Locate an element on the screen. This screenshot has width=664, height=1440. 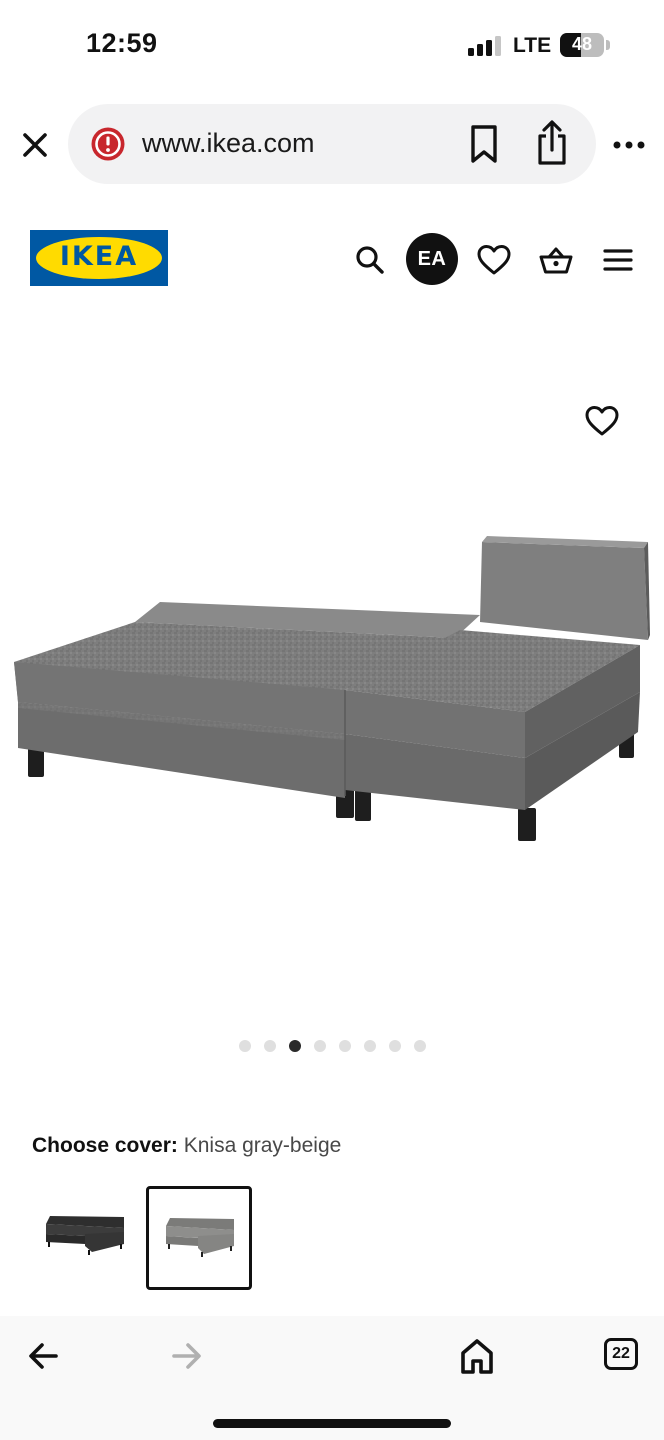
status-bar: 12:59 LTE 48 is located at coordinates (332, 46).